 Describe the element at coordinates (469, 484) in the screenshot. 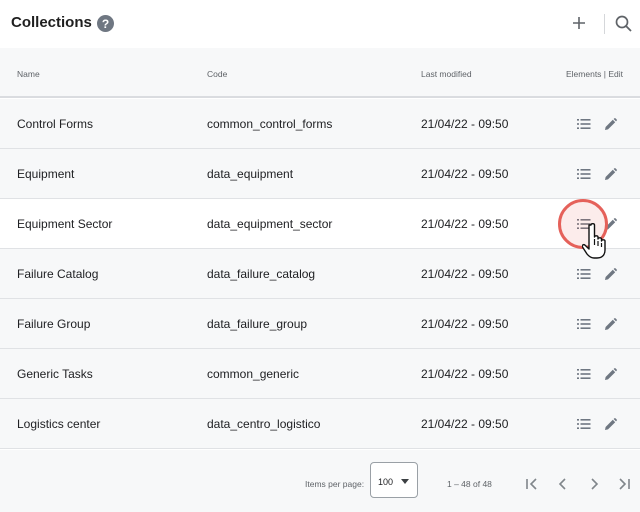

I see `pagination-range: 1 – 48 of 48` at that location.